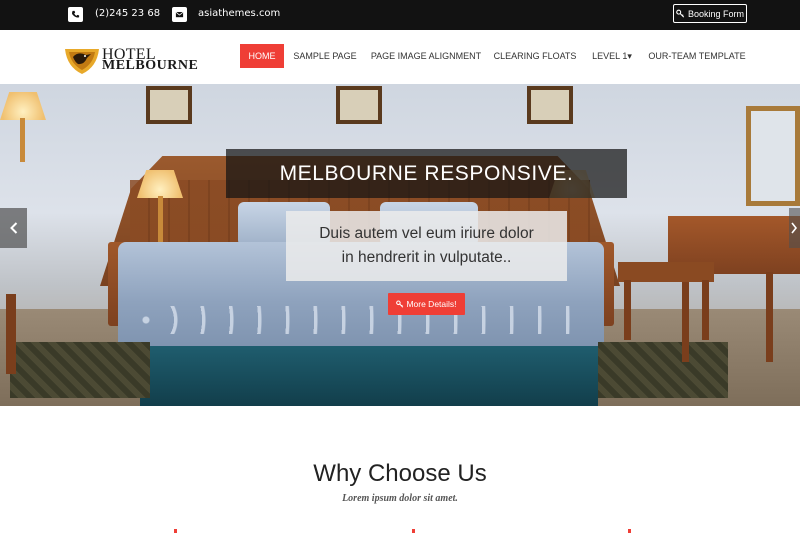  I want to click on nav-level-1: LEVEL 1▾, so click(612, 56).